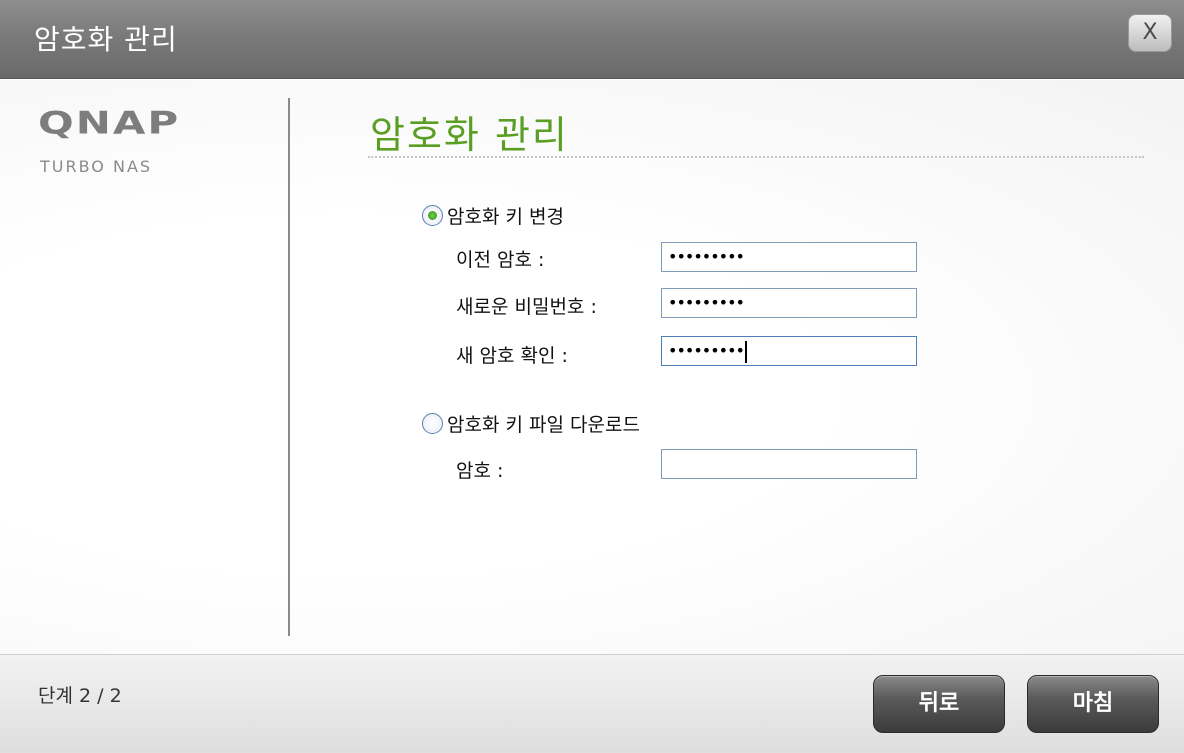 The image size is (1184, 753). What do you see at coordinates (500, 260) in the screenshot?
I see `old-password-label: 이전 암호 :` at bounding box center [500, 260].